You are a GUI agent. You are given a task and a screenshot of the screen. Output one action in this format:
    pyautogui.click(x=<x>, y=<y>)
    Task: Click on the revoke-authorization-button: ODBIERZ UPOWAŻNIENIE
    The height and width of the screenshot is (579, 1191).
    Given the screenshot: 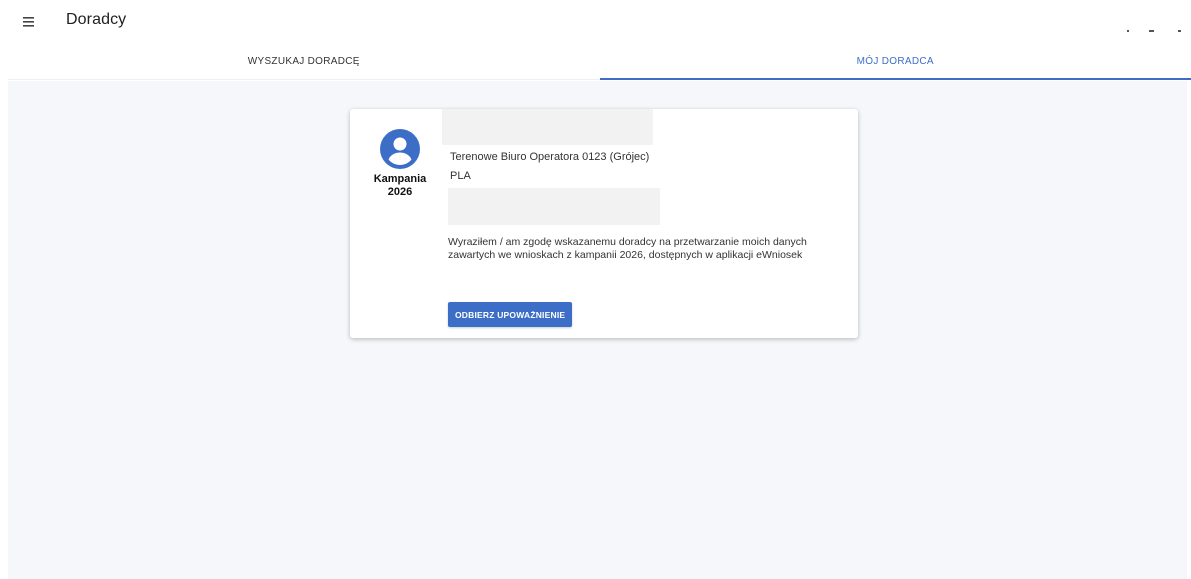 What is the action you would take?
    pyautogui.click(x=510, y=314)
    